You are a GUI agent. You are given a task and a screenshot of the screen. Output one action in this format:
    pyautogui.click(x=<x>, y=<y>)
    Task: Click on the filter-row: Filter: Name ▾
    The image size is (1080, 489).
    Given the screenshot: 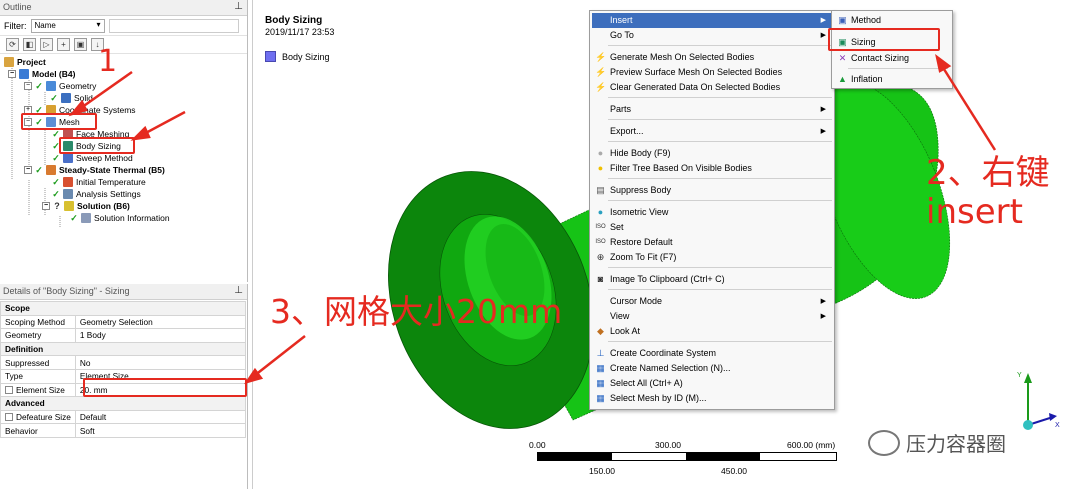 What is the action you would take?
    pyautogui.click(x=123, y=26)
    